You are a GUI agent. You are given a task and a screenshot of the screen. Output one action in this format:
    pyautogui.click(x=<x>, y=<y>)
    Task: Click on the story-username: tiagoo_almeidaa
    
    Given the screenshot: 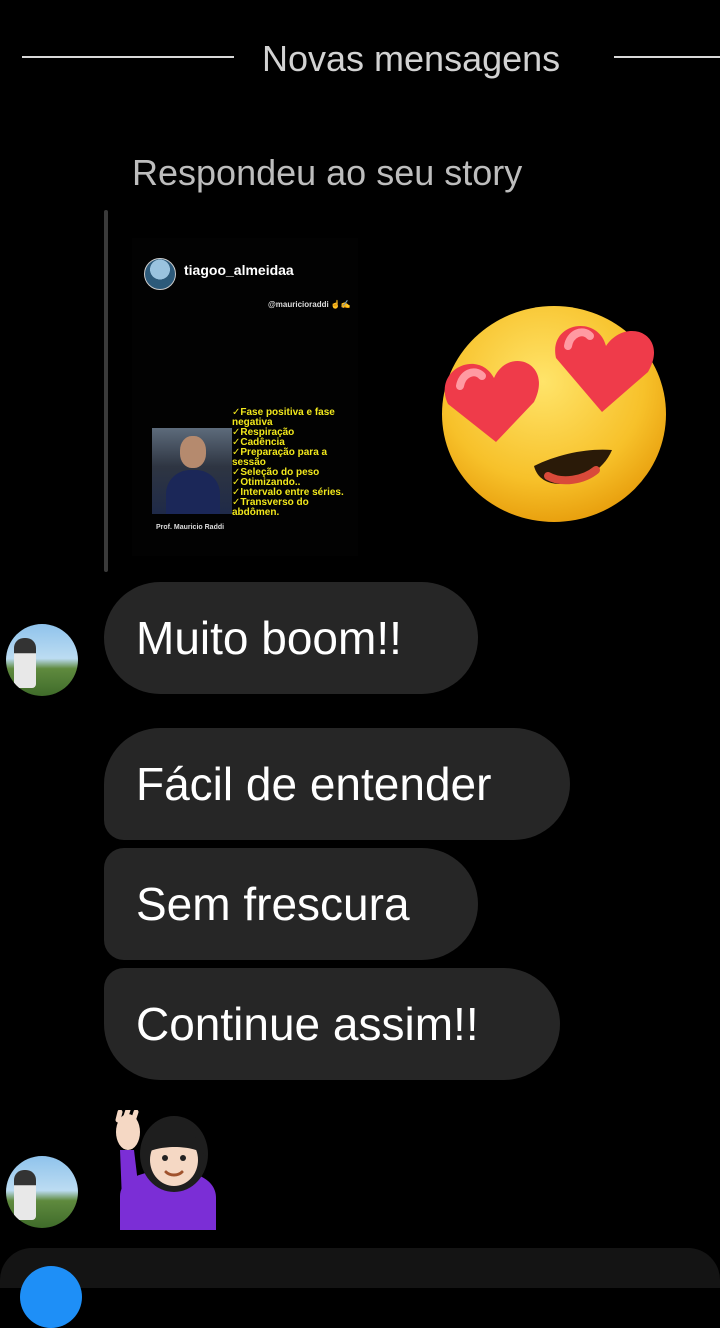 What is the action you would take?
    pyautogui.click(x=239, y=270)
    